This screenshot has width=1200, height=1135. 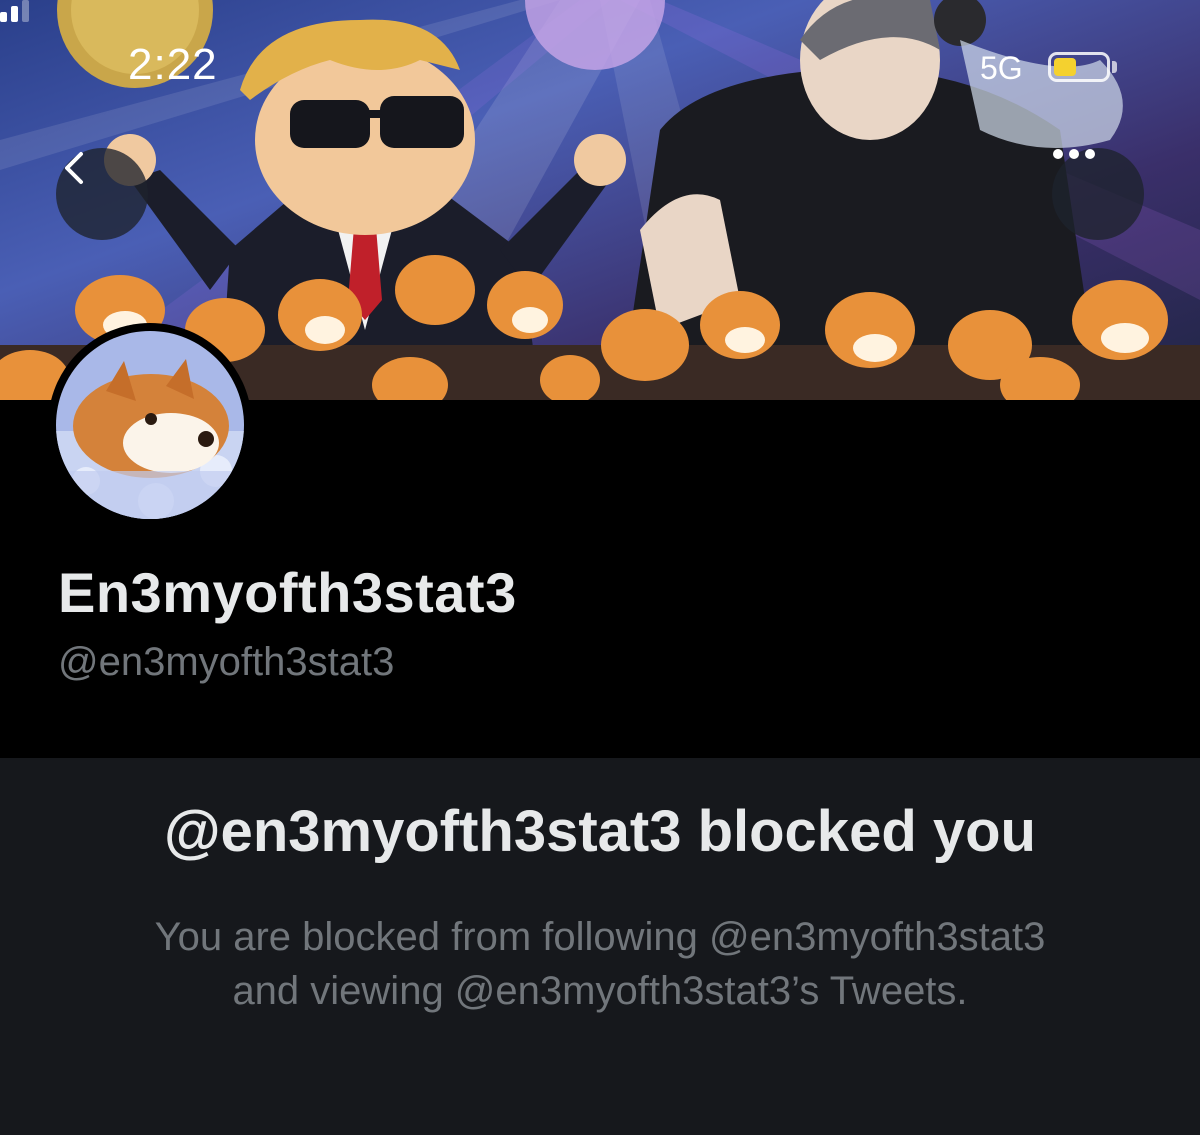 What do you see at coordinates (173, 64) in the screenshot?
I see `status-time: 2:22` at bounding box center [173, 64].